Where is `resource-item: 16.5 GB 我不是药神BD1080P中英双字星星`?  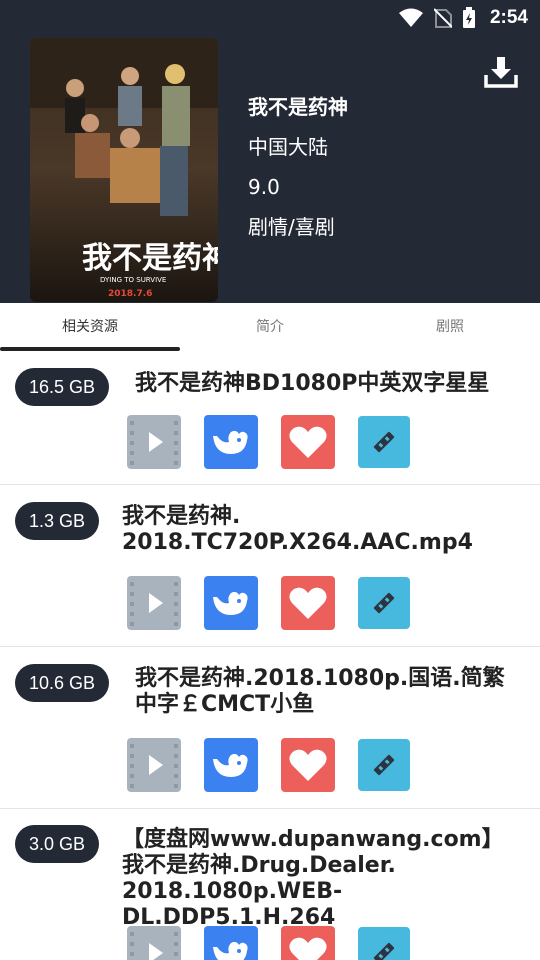
resource-item: 16.5 GB 我不是药神BD1080P中英双字星星 is located at coordinates (270, 418).